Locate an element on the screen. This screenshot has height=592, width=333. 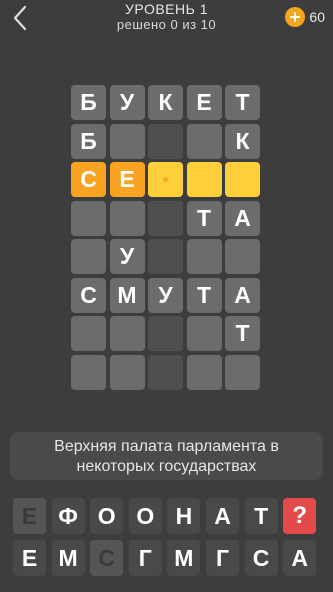
hint-button: ? is located at coordinates (300, 516).